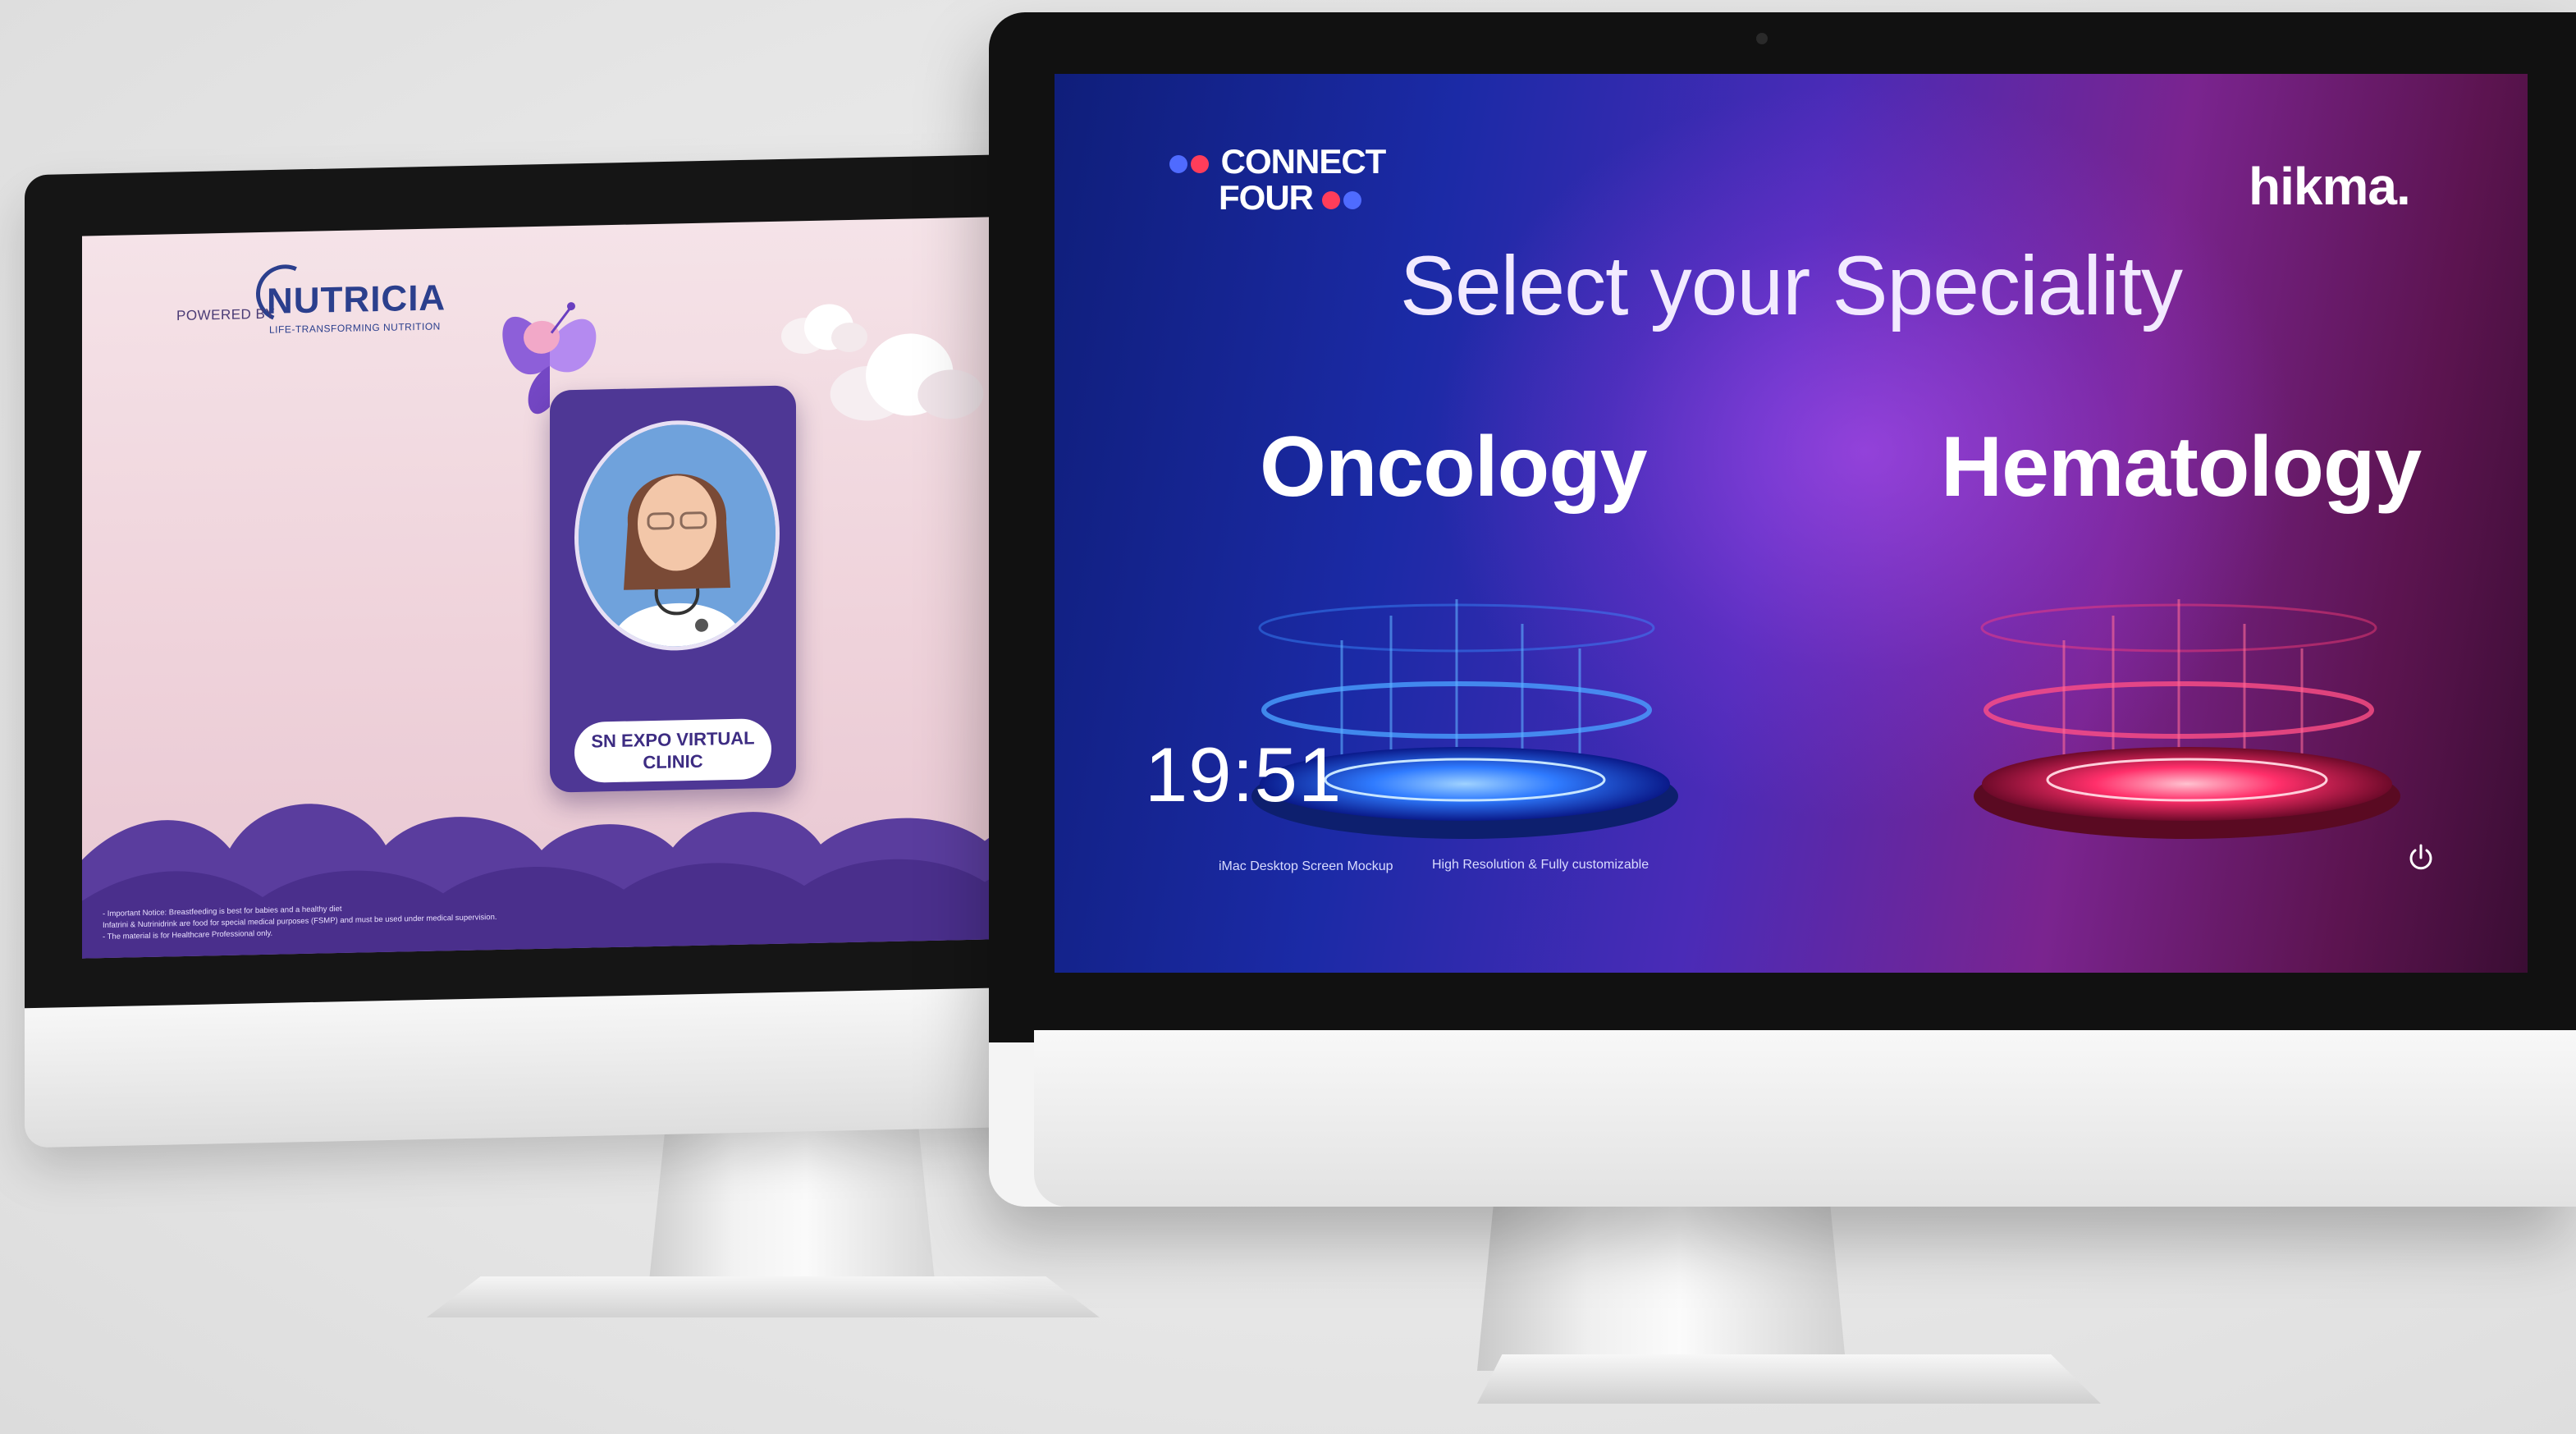 This screenshot has width=2576, height=1434. What do you see at coordinates (1805, 1119) in the screenshot?
I see `right-imac-chin` at bounding box center [1805, 1119].